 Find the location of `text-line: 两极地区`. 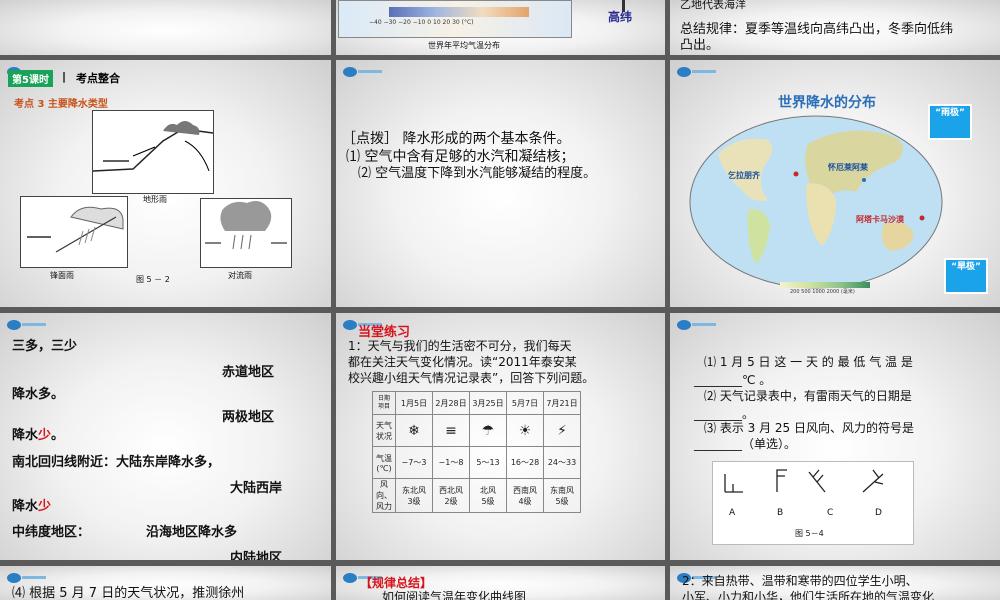

text-line: 两极地区 is located at coordinates (248, 417).